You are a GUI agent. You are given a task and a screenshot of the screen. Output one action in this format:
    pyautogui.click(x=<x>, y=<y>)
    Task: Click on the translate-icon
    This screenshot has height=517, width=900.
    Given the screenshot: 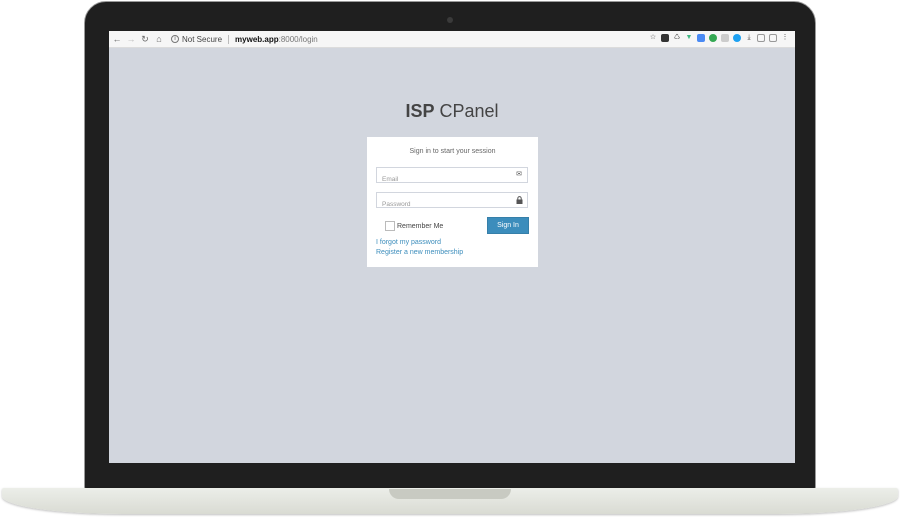 What is the action you would take?
    pyautogui.click(x=701, y=38)
    